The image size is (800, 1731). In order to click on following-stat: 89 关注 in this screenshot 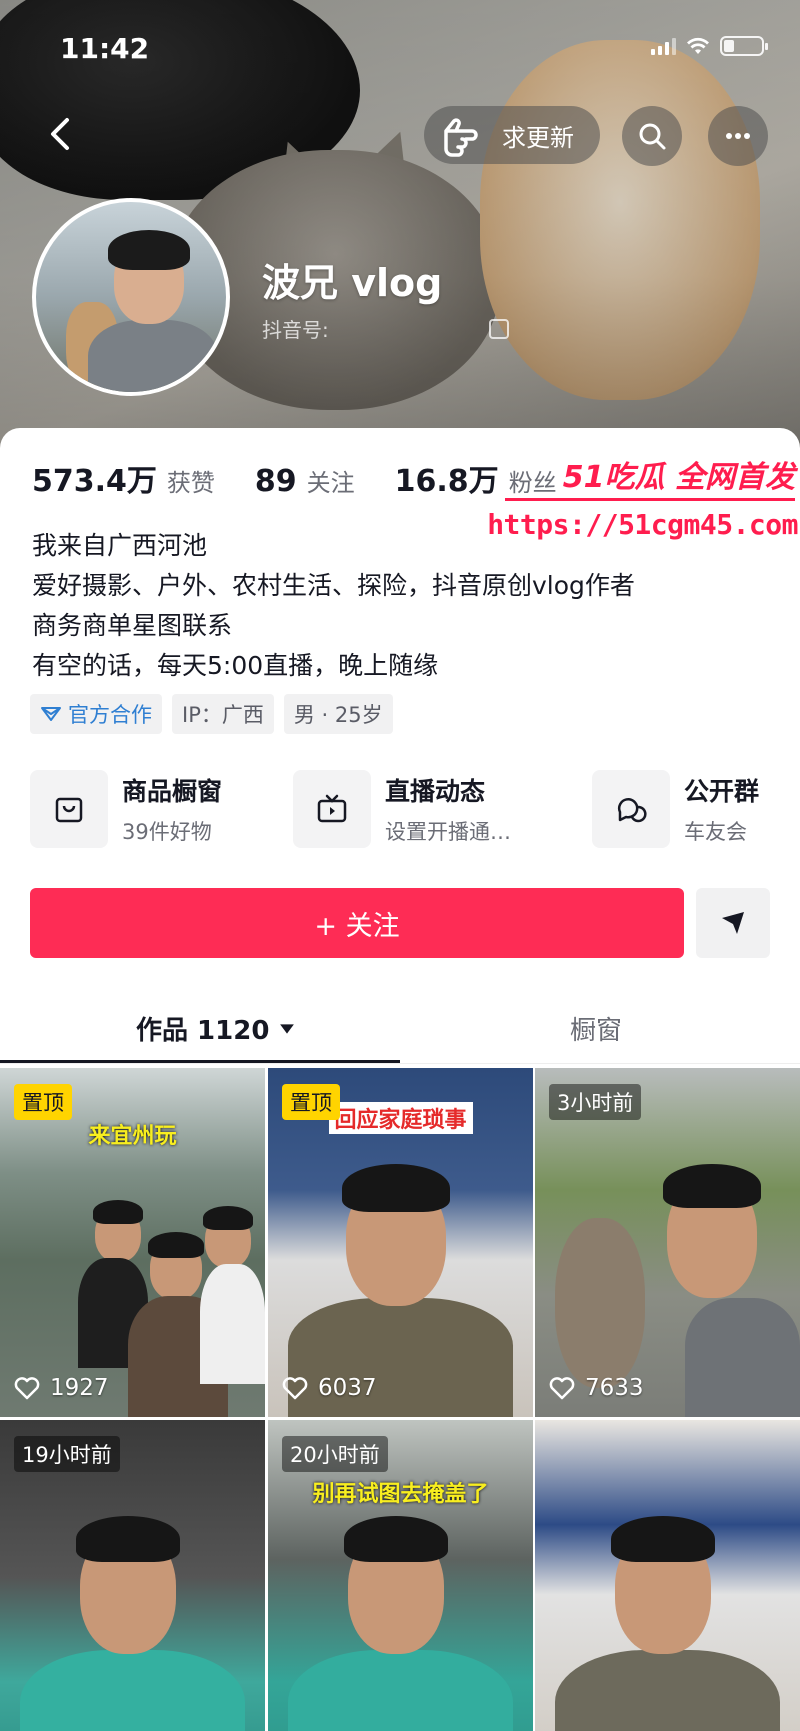, I will do `click(305, 481)`.